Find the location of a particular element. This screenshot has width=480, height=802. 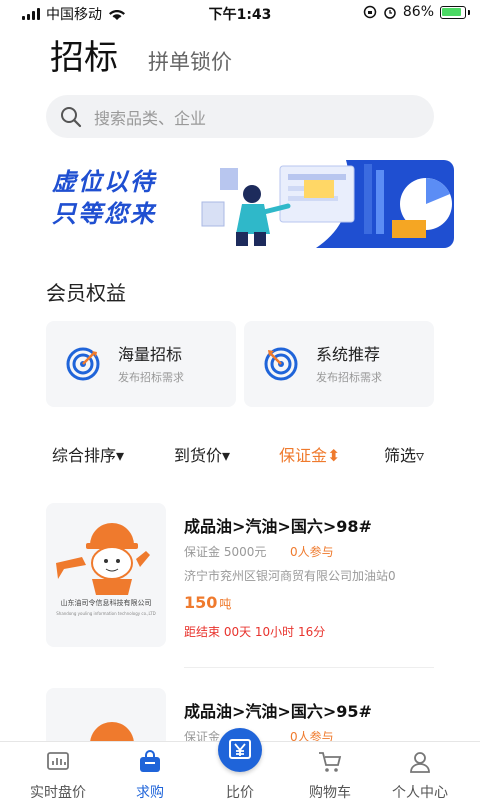

filter-bar: 综合排序▾ 到货价▾ 保证金⬍ 筛选▿ is located at coordinates (239, 454).